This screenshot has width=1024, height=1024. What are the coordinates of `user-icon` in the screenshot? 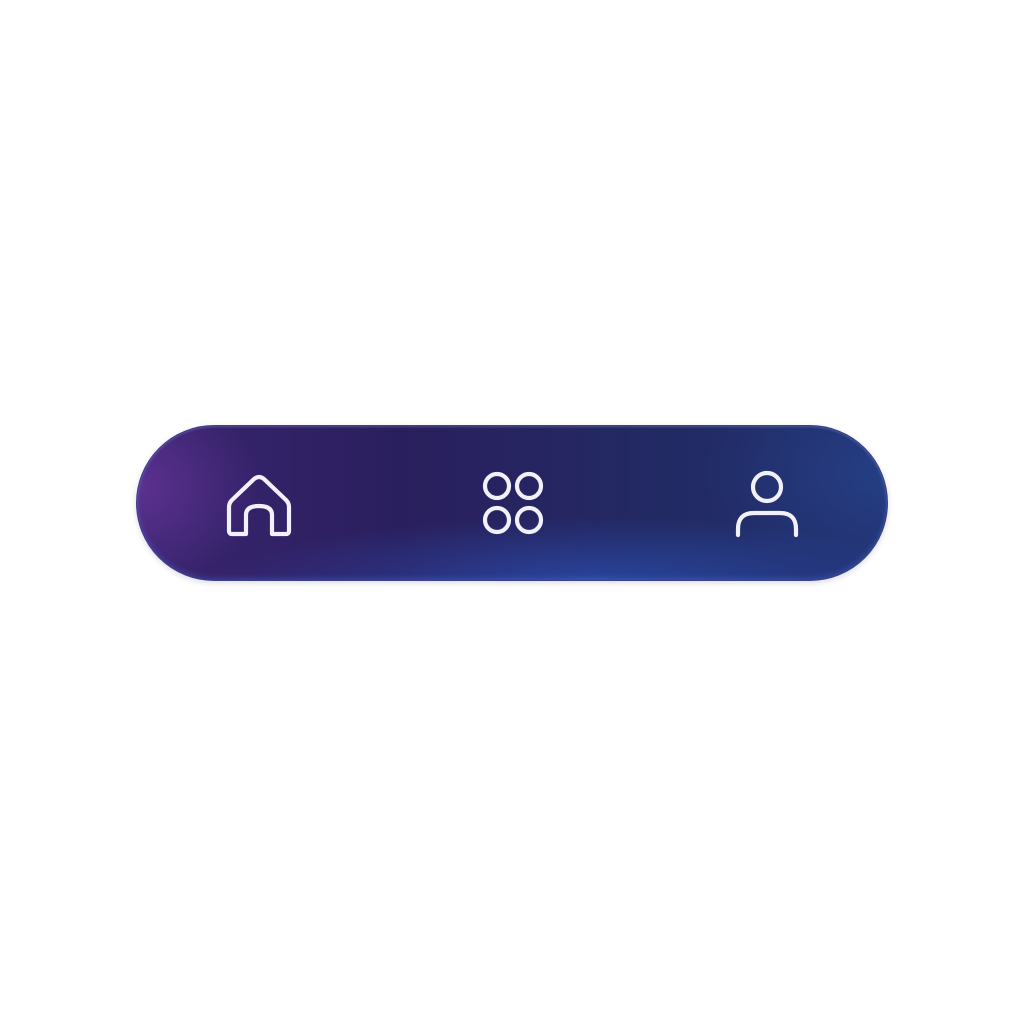 It's located at (767, 504).